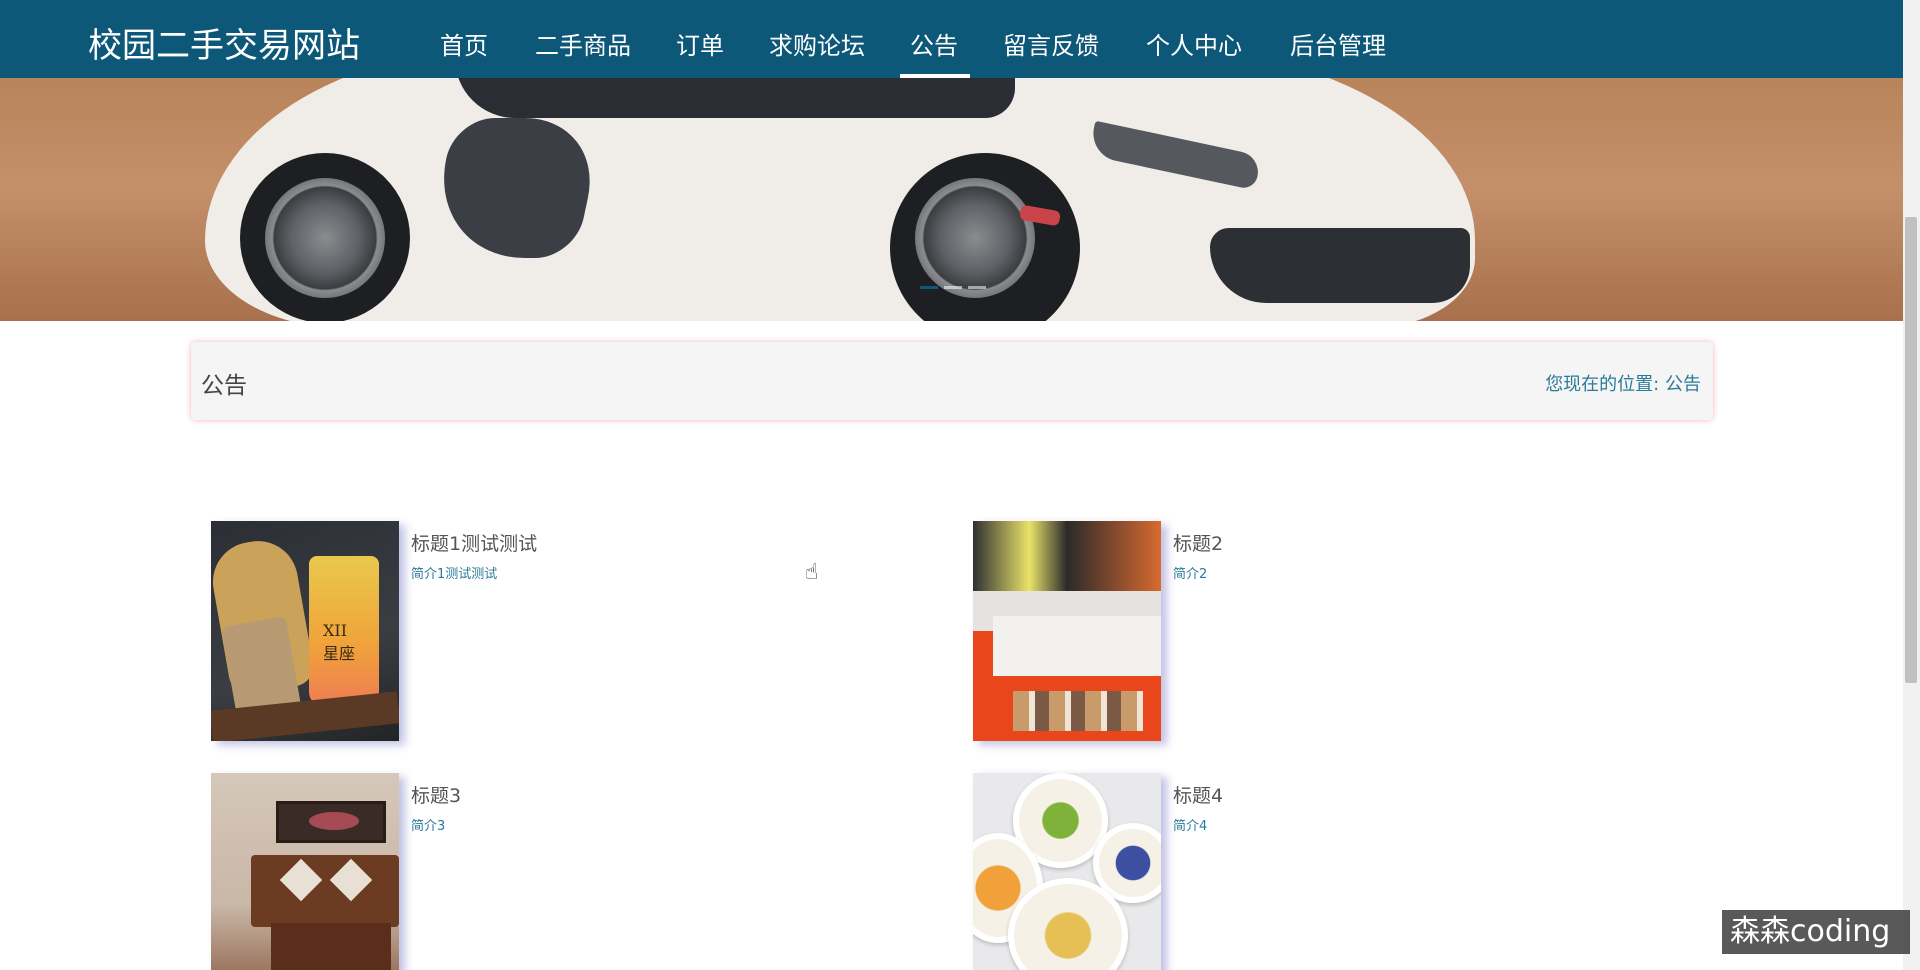 This screenshot has width=1920, height=970. Describe the element at coordinates (735, 98) in the screenshot. I see `car-window-shape` at that location.